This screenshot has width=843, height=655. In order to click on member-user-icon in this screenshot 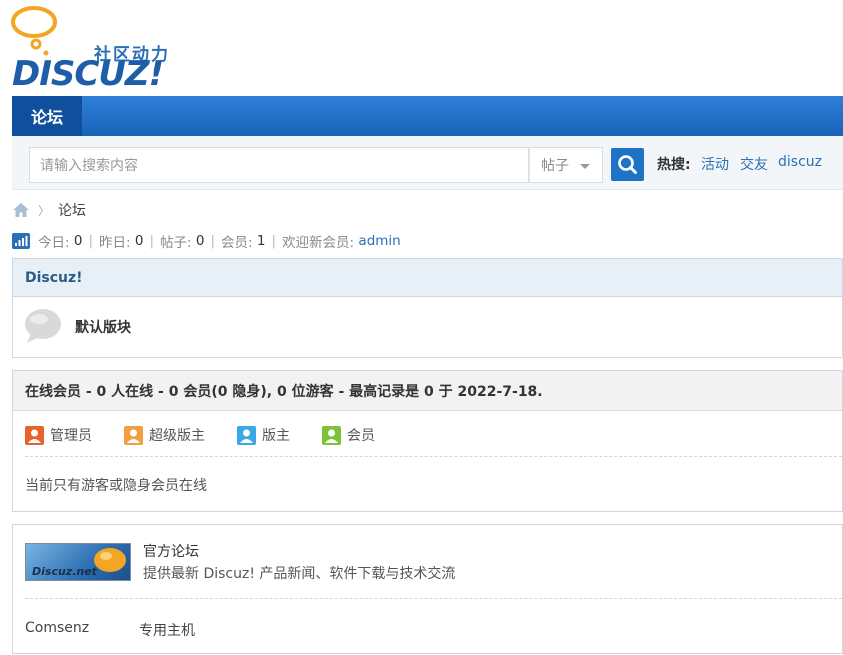, I will do `click(331, 435)`.